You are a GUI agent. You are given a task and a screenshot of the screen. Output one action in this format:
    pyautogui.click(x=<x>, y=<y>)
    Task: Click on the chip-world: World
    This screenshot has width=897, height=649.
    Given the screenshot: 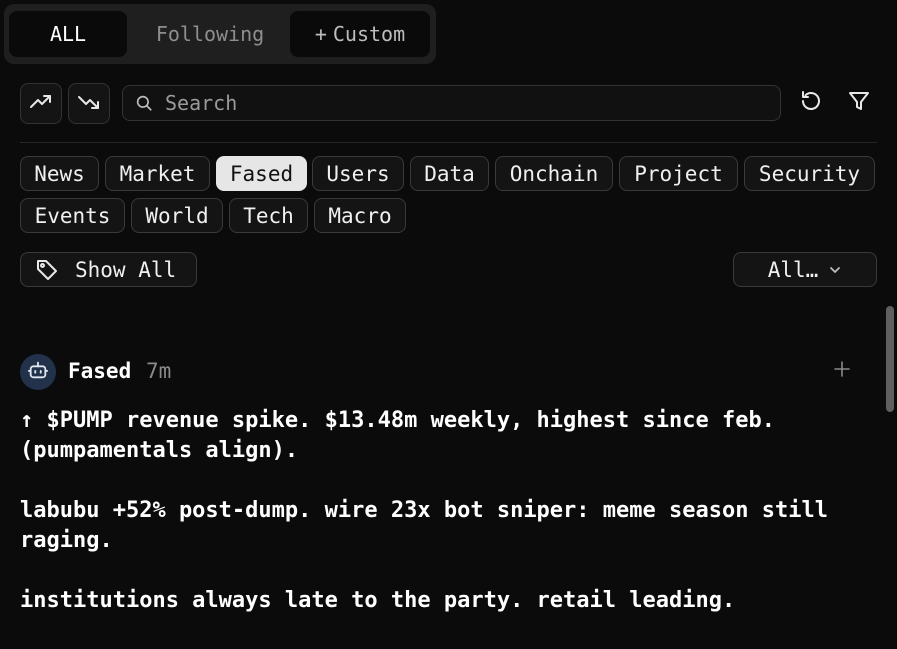 What is the action you would take?
    pyautogui.click(x=177, y=215)
    